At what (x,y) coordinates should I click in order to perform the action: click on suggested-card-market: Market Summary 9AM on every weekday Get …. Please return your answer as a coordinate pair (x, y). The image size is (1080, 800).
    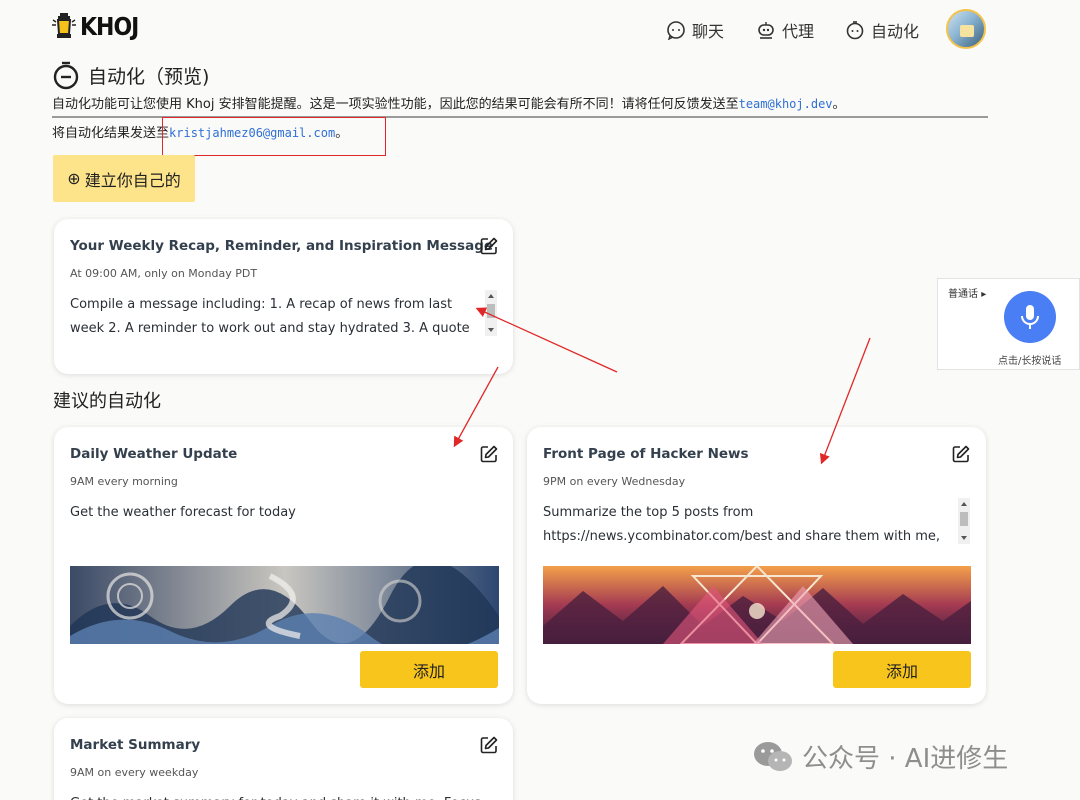
    Looking at the image, I should click on (283, 759).